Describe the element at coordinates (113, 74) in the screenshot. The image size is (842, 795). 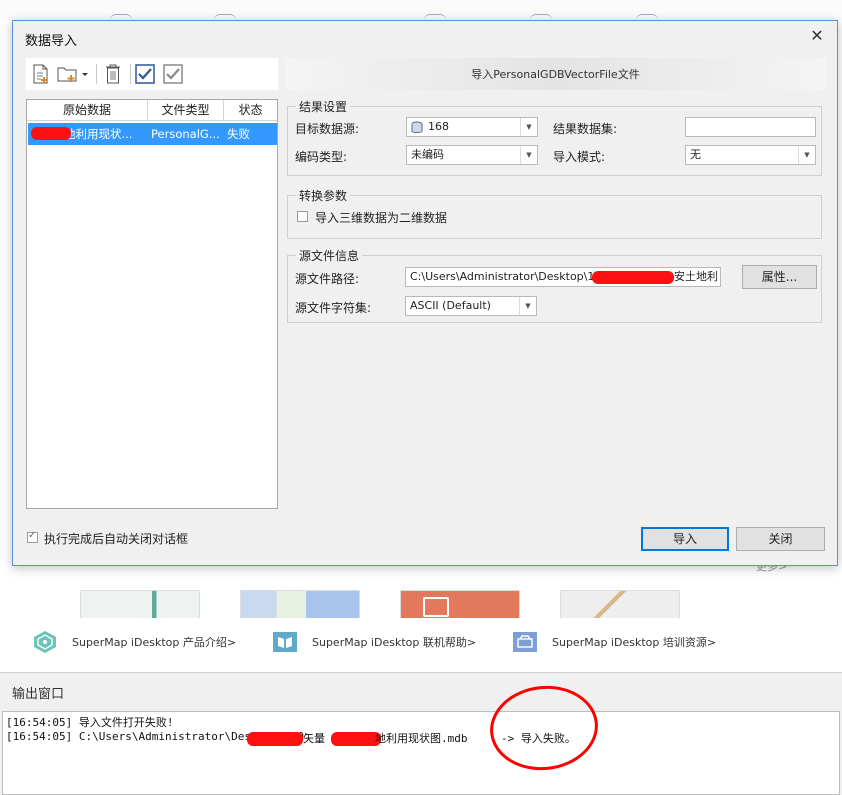
I see `delete-icon` at that location.